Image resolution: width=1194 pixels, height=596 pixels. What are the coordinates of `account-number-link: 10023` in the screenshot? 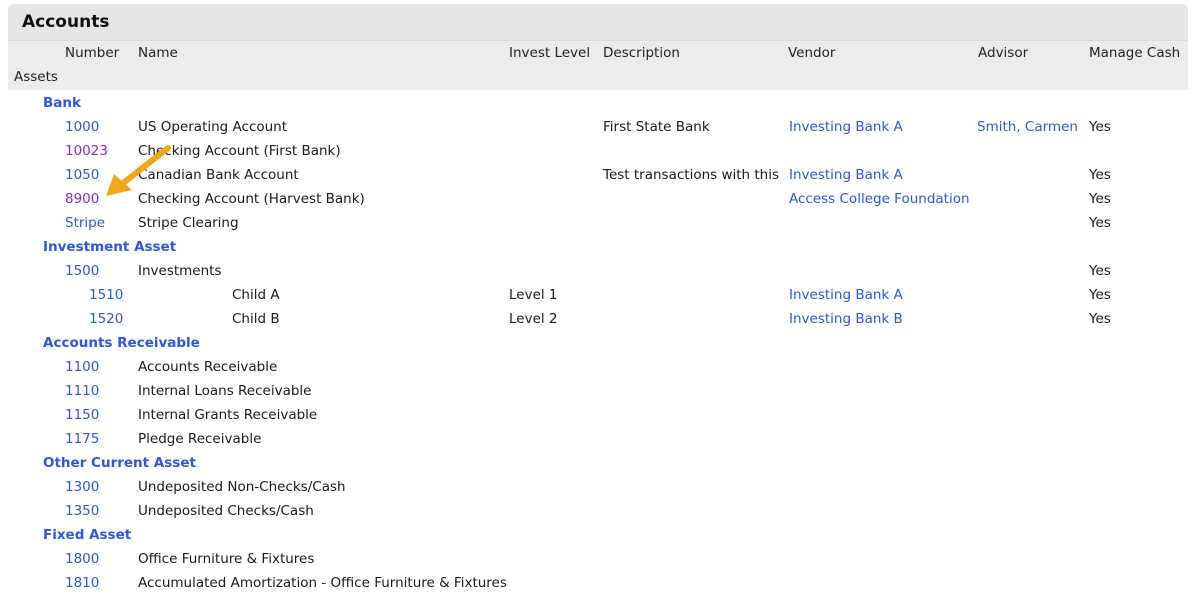 It's located at (86, 151).